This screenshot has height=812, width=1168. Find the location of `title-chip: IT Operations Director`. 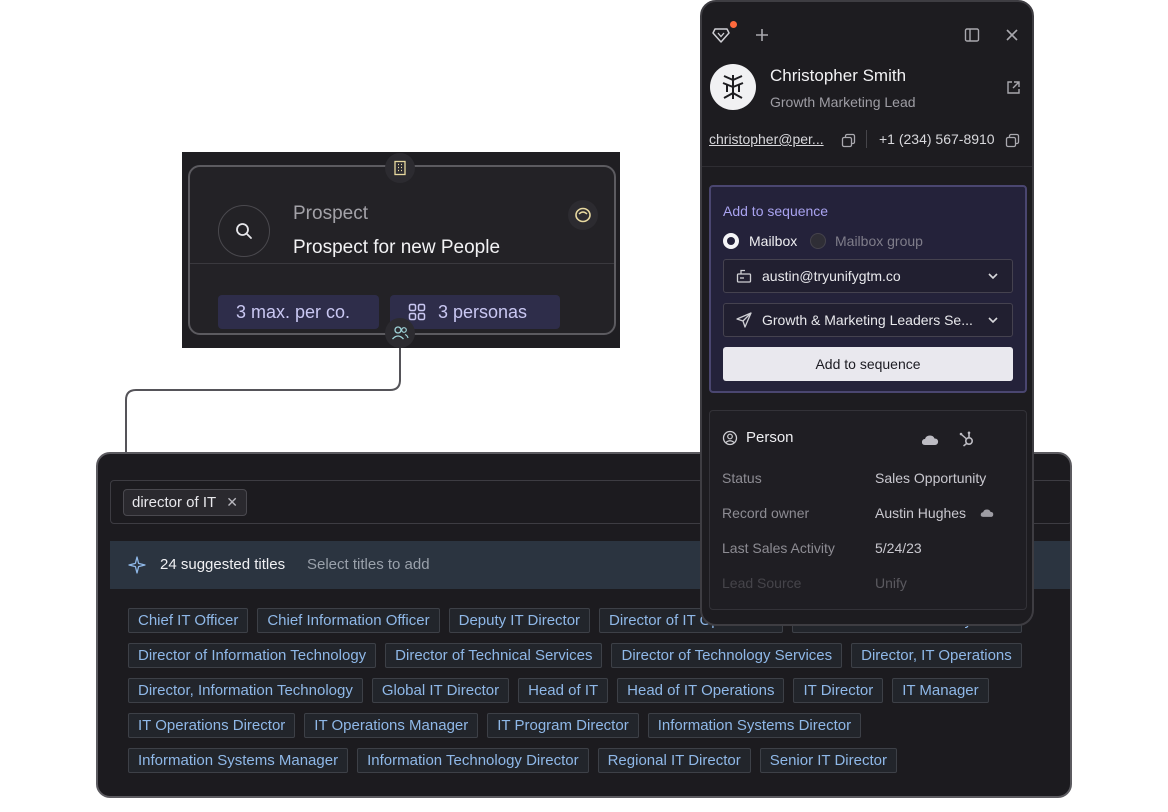

title-chip: IT Operations Director is located at coordinates (212, 725).